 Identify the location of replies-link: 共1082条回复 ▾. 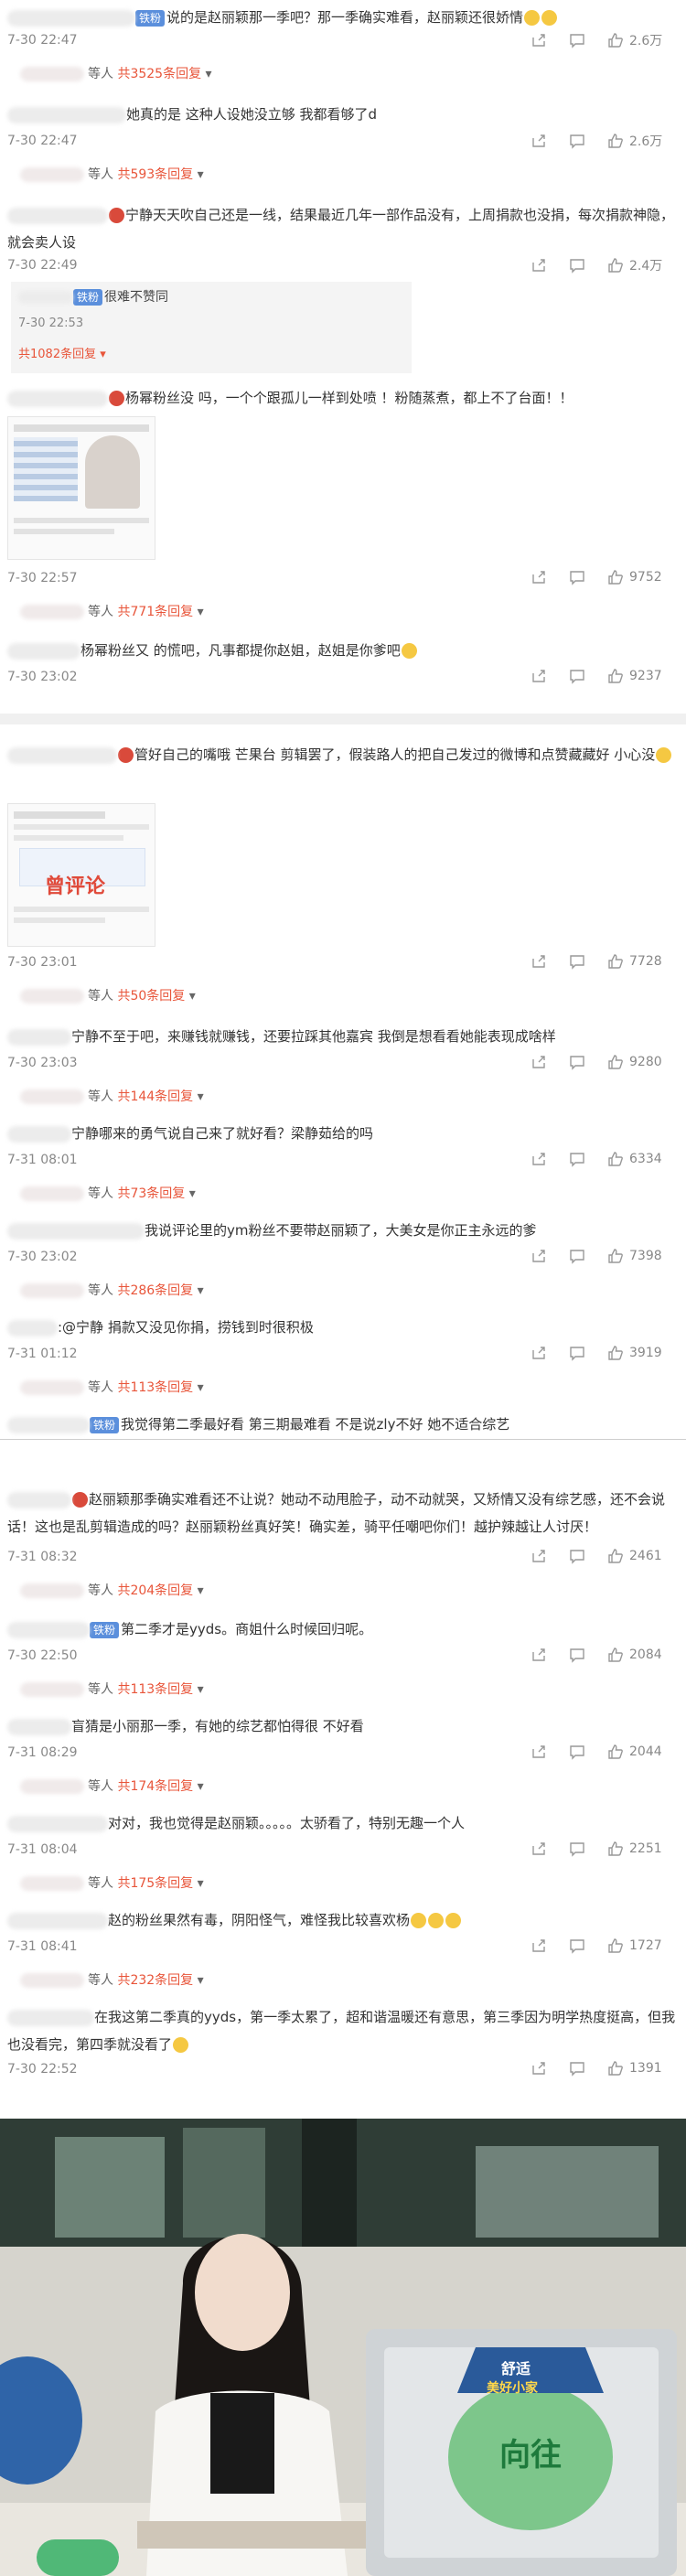
(62, 352).